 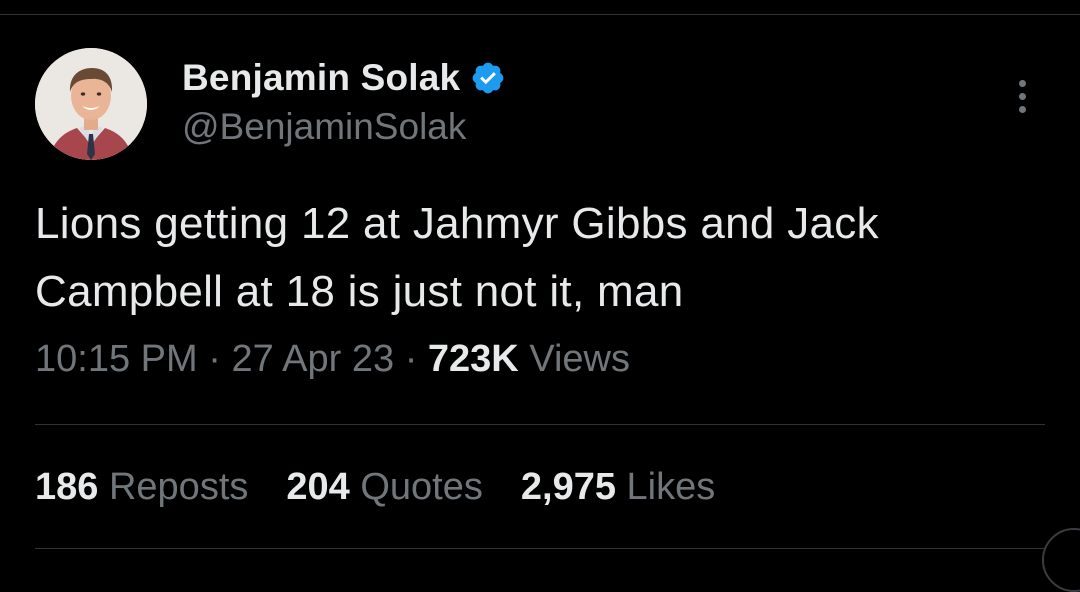 I want to click on avatar-photo, so click(x=91, y=104).